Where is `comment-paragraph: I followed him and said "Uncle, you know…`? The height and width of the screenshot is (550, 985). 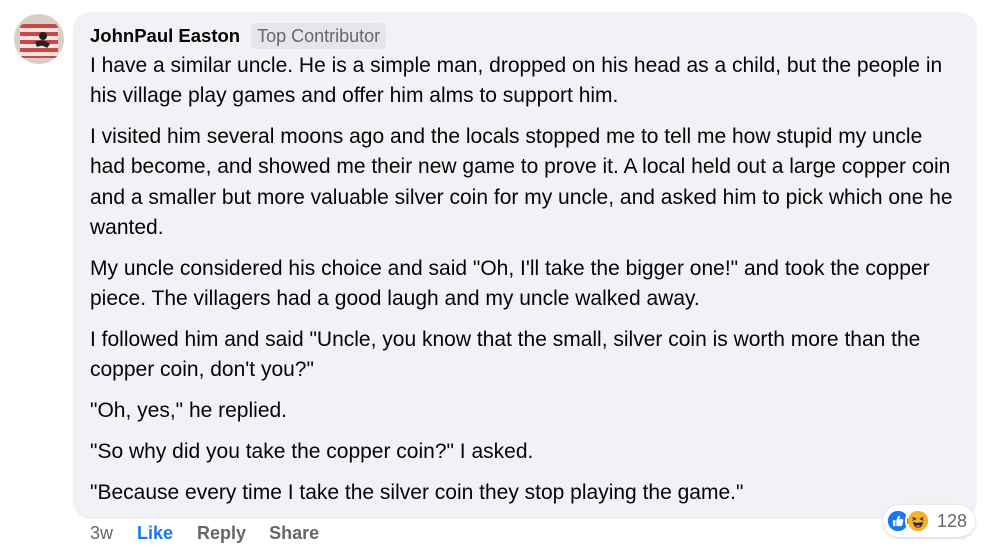 comment-paragraph: I followed him and said "Uncle, you know… is located at coordinates (505, 354).